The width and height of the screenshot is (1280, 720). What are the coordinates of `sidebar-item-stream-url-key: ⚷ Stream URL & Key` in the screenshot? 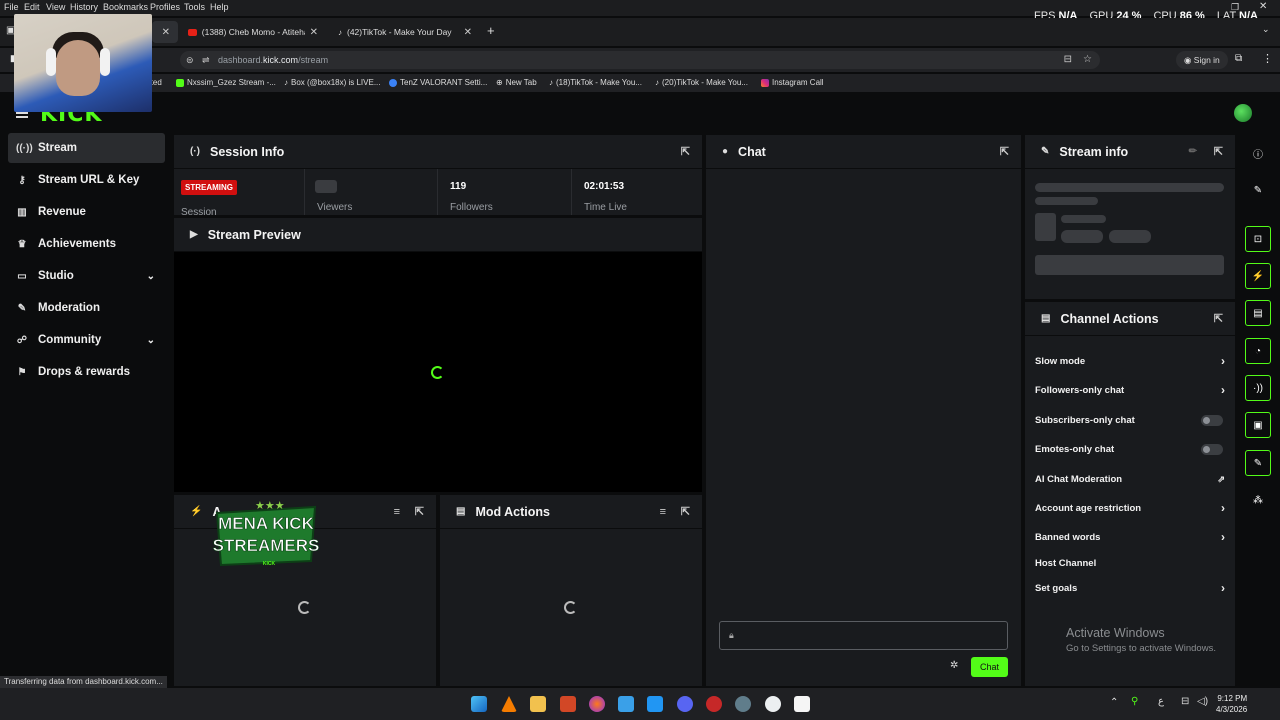 It's located at (86, 180).